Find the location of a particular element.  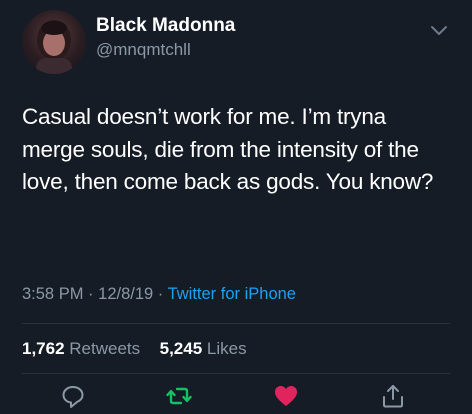

chevron-down-icon is located at coordinates (439, 31).